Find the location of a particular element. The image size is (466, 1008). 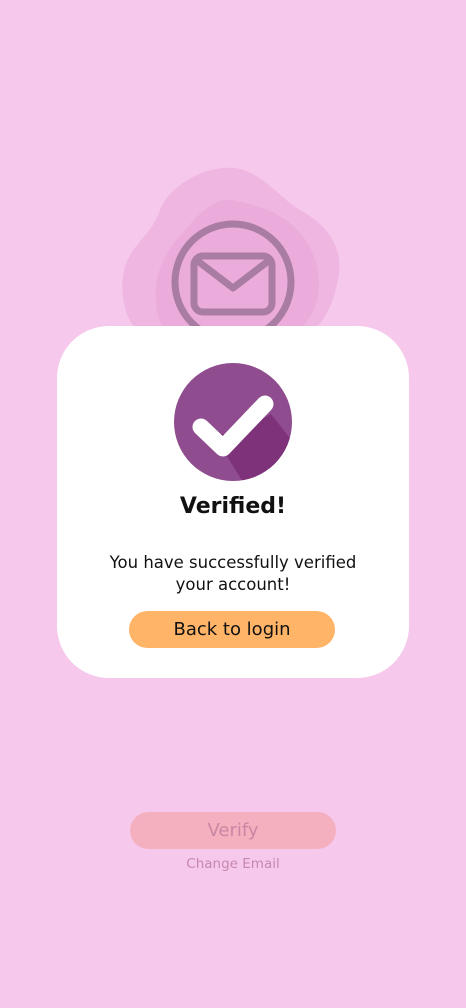

dialog-message-line2: your account! is located at coordinates (233, 584).